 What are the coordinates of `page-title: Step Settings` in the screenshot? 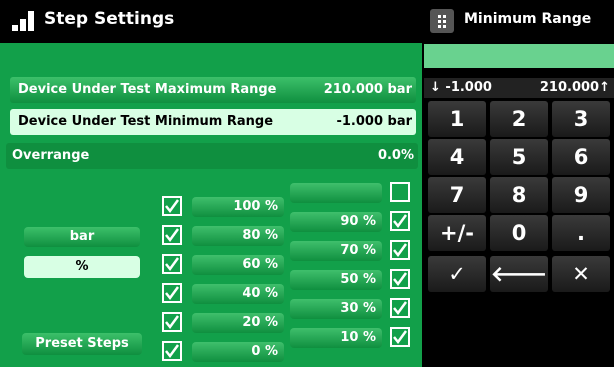 It's located at (109, 19).